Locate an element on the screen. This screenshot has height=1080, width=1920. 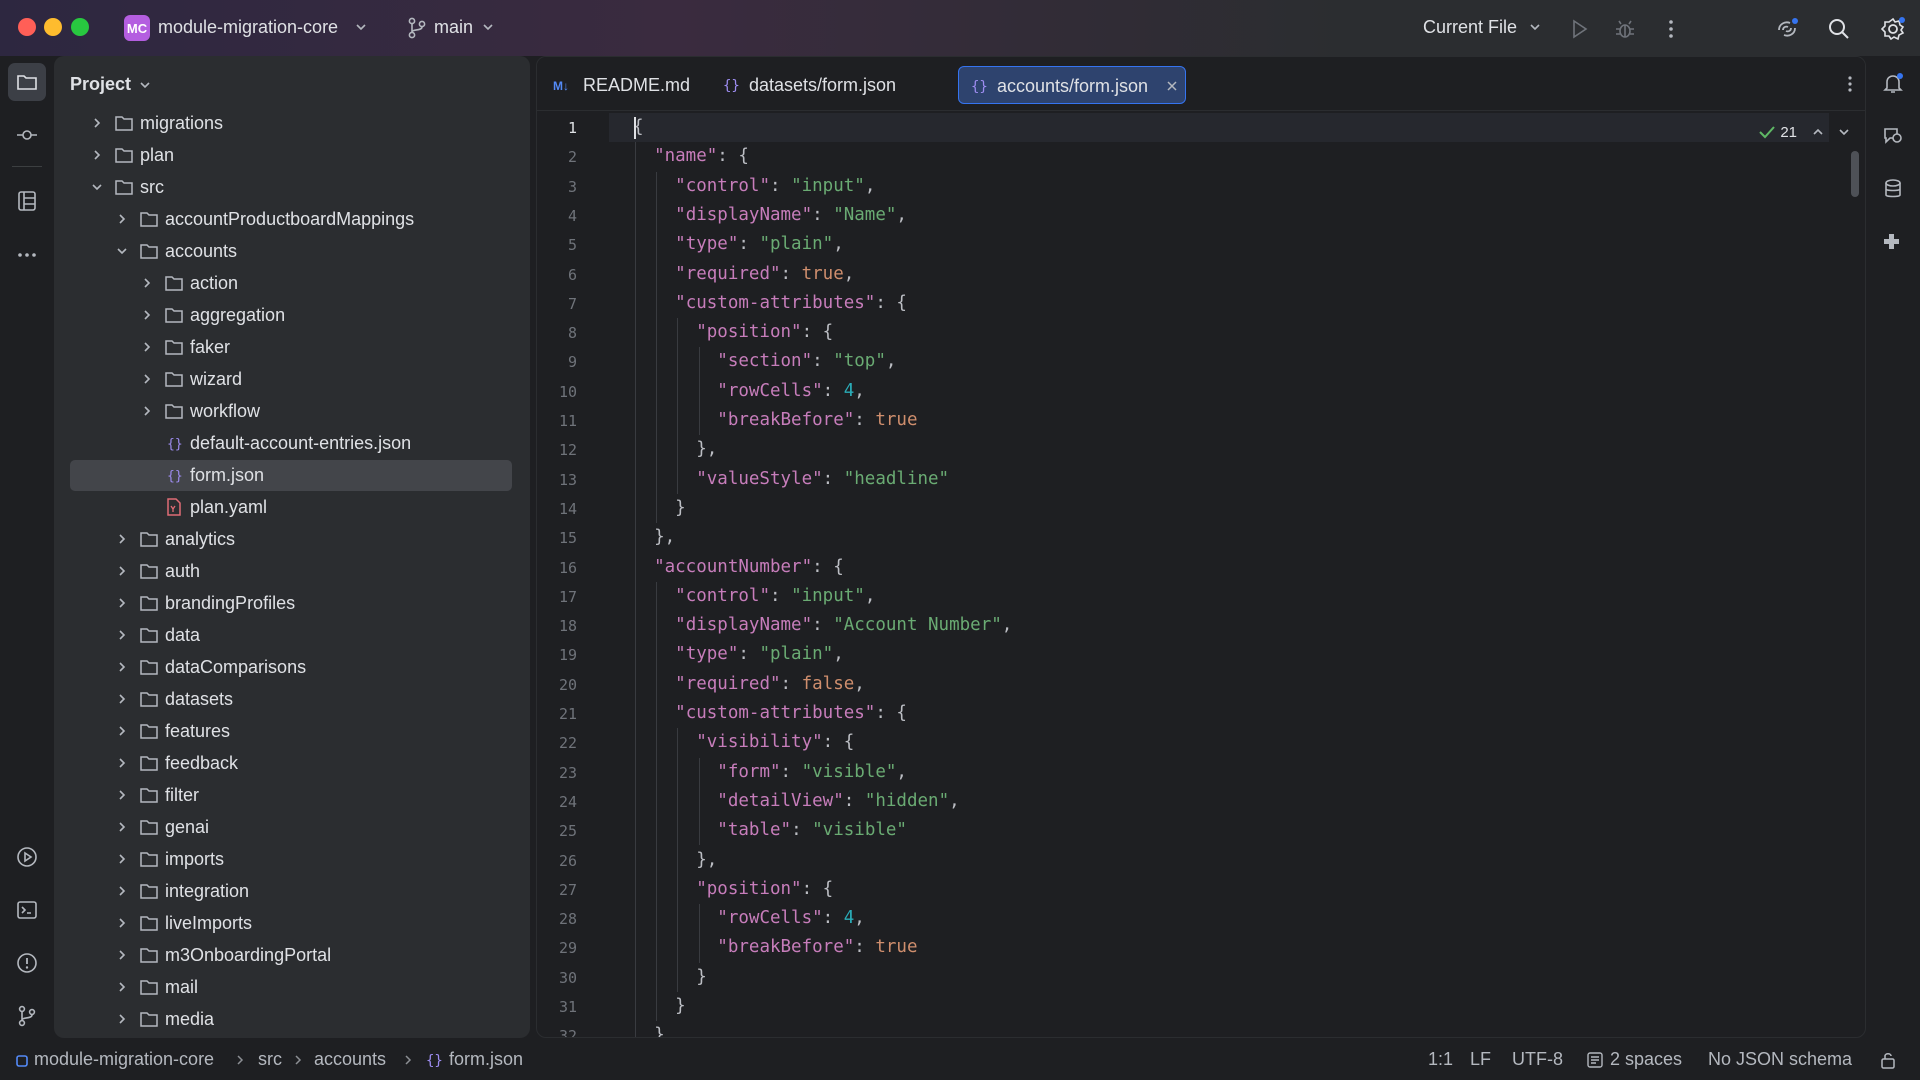
project-panel-title: Project is located at coordinates (100, 84).